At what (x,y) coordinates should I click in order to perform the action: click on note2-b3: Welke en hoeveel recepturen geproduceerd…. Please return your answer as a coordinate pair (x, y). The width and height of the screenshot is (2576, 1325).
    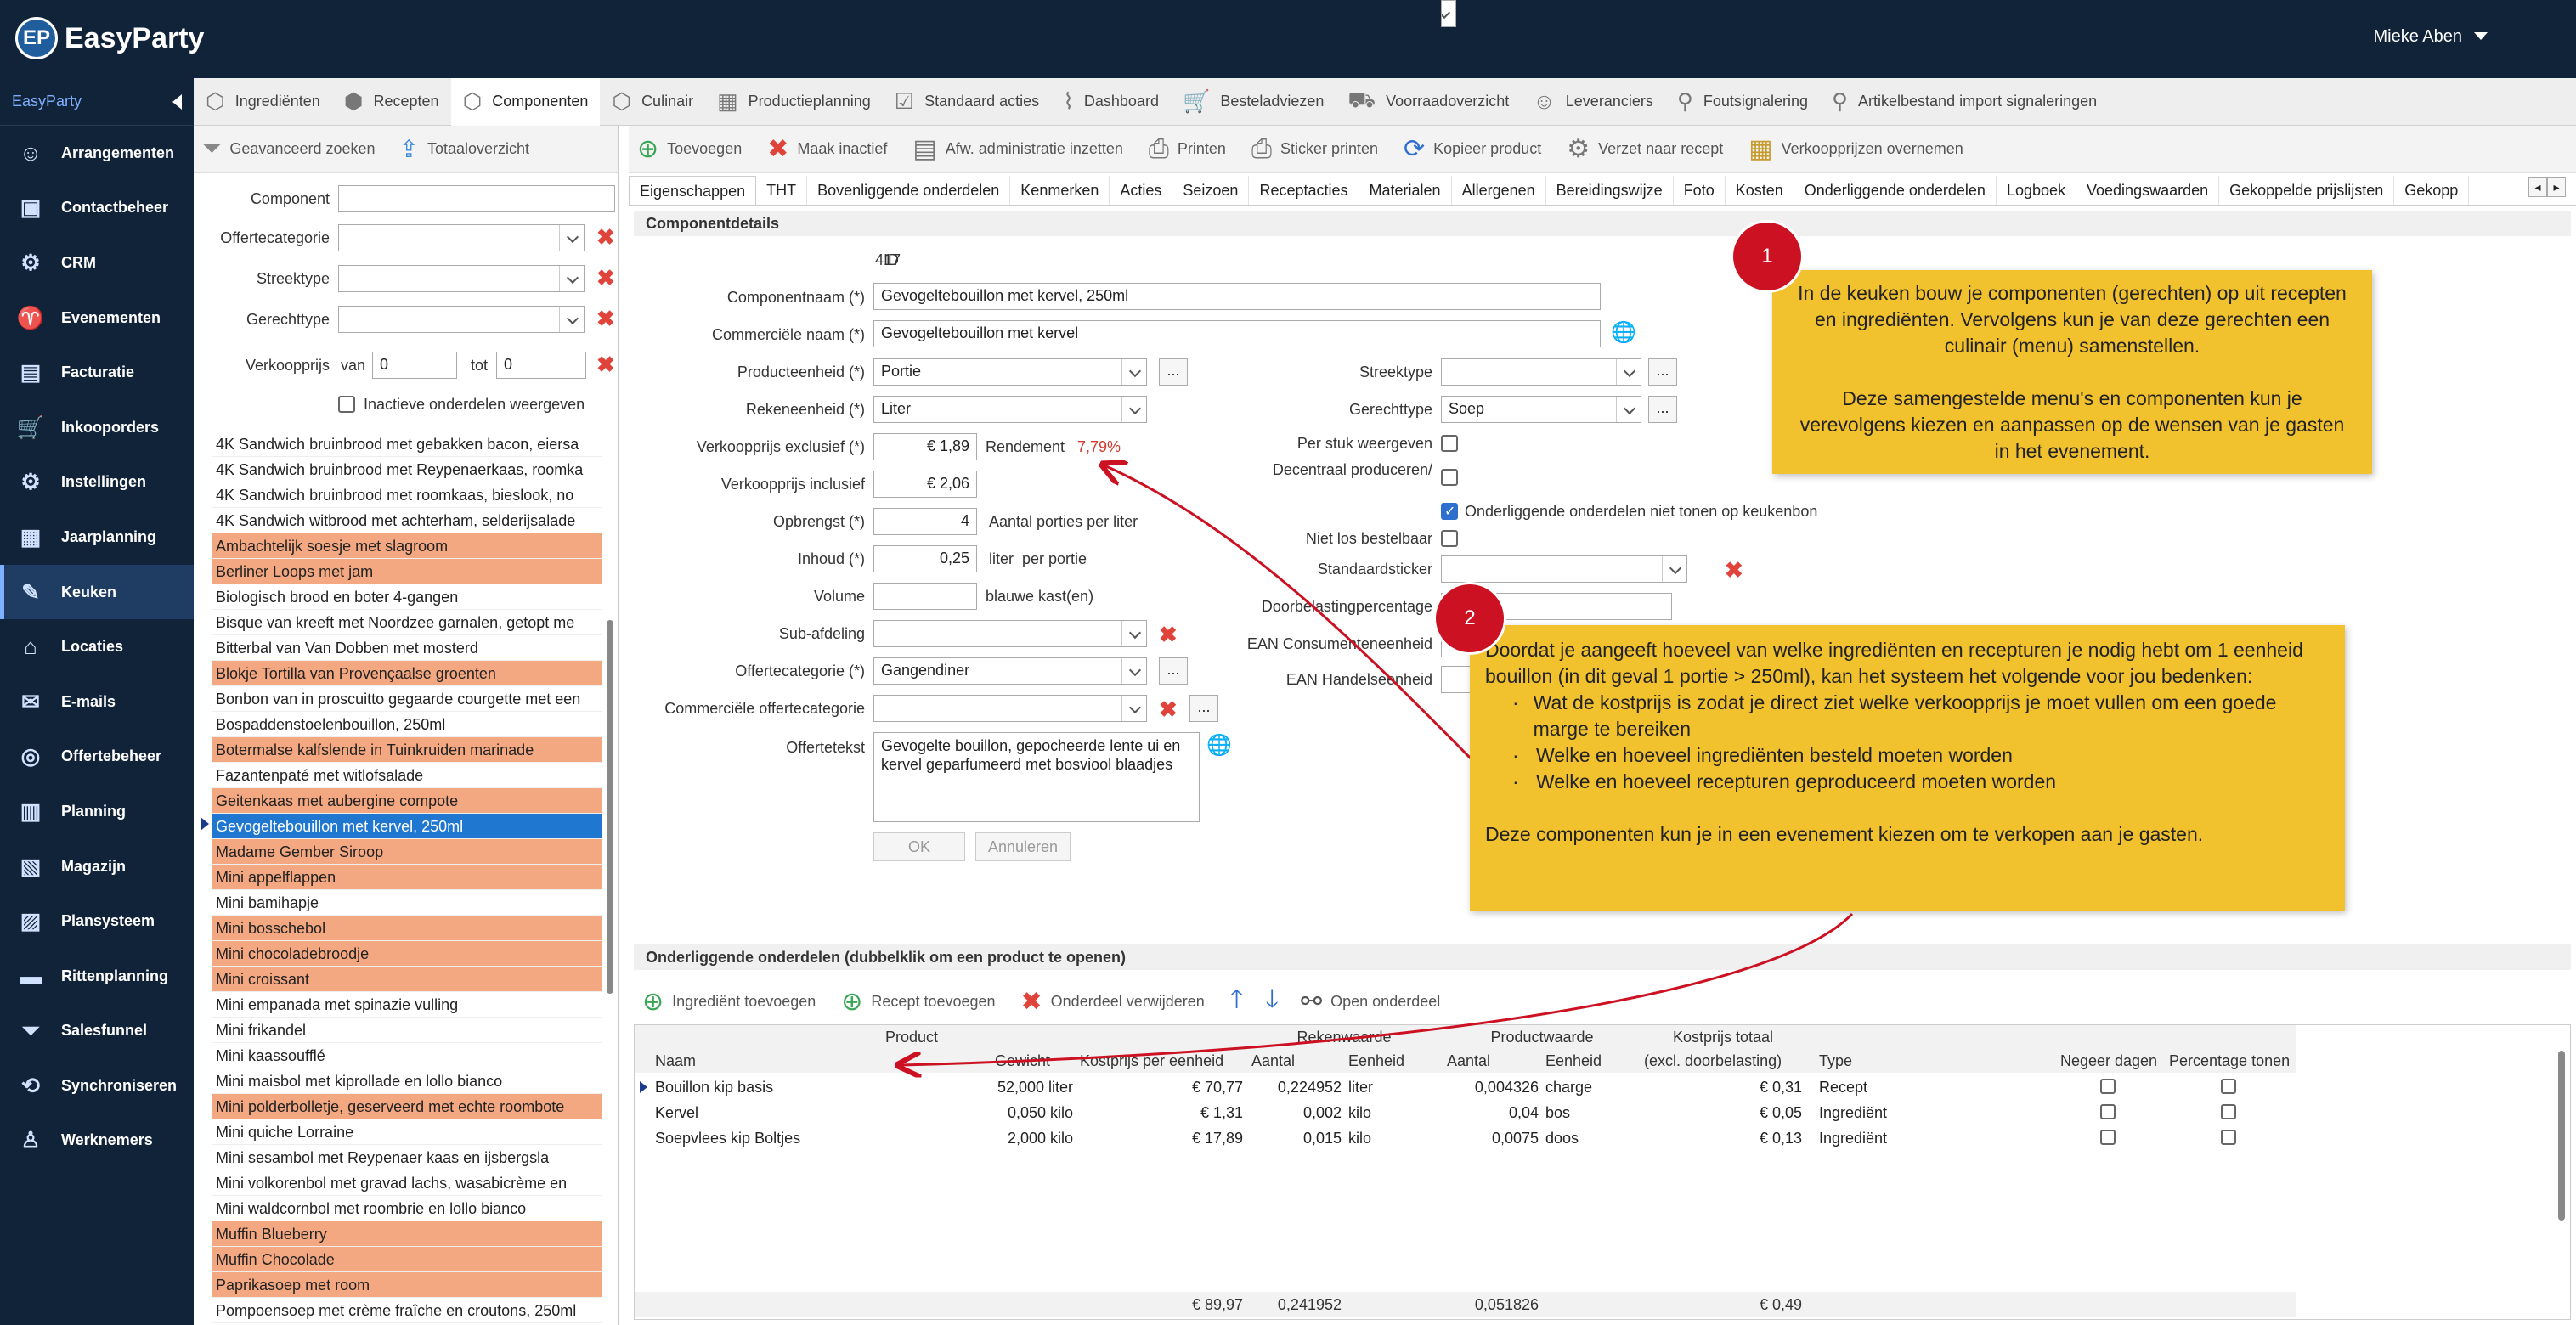
    Looking at the image, I should click on (1797, 781).